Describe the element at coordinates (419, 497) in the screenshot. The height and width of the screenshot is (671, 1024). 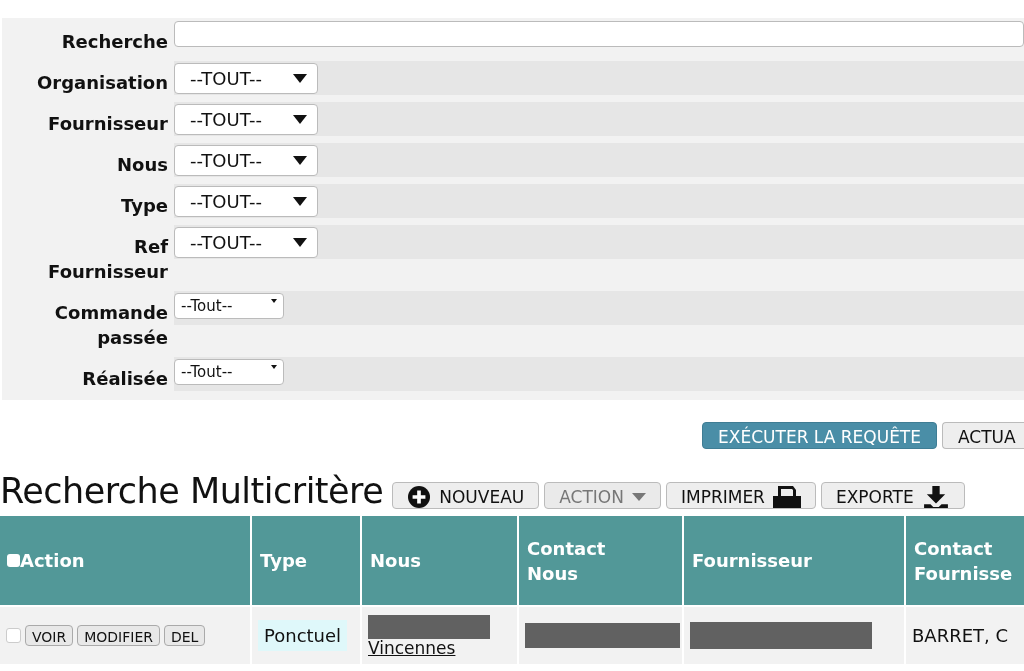
I see `plus-circle-icon` at that location.